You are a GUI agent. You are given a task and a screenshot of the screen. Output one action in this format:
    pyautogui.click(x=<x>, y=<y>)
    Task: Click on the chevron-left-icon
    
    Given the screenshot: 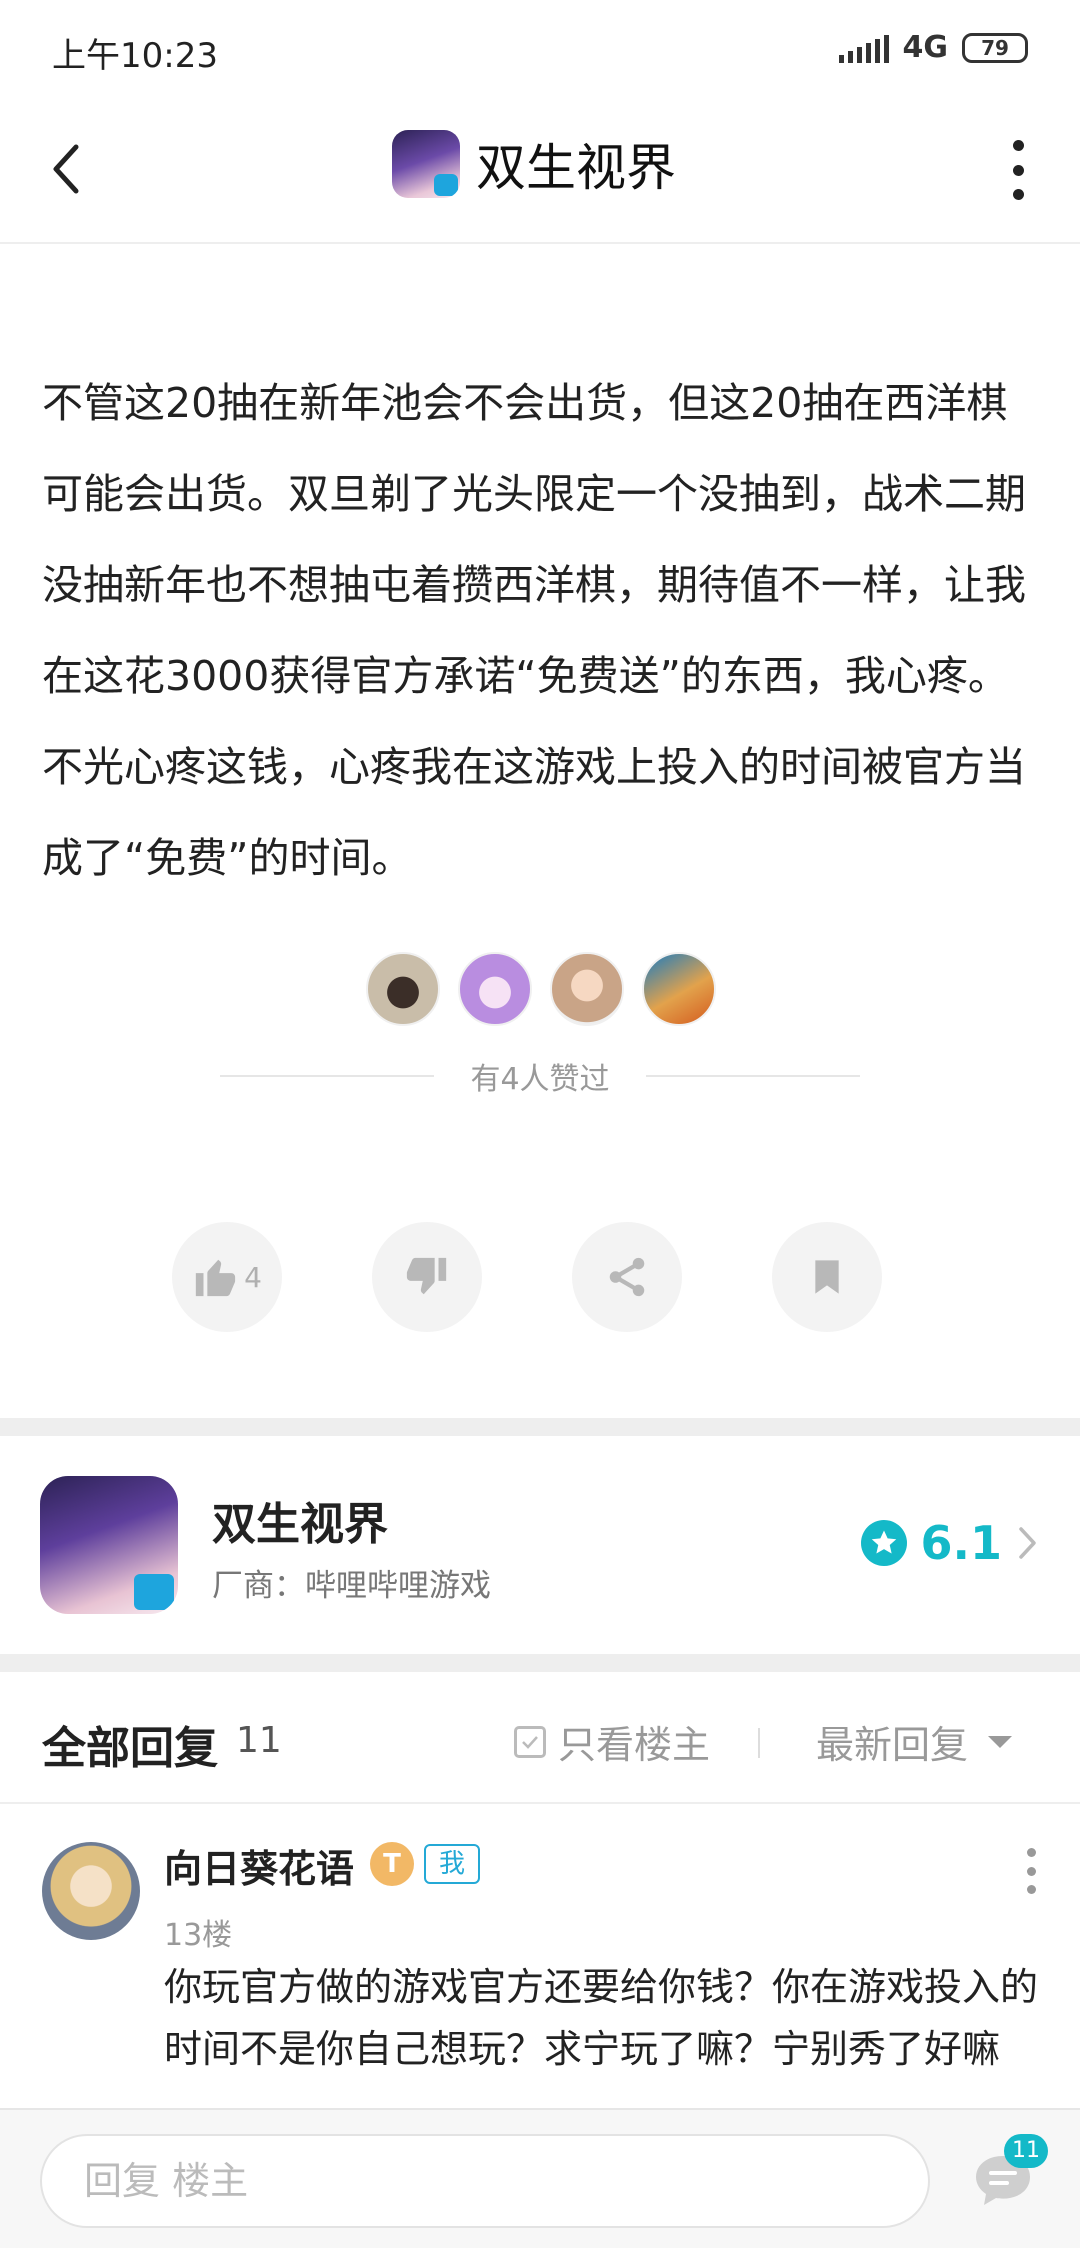 What is the action you would take?
    pyautogui.click(x=66, y=169)
    